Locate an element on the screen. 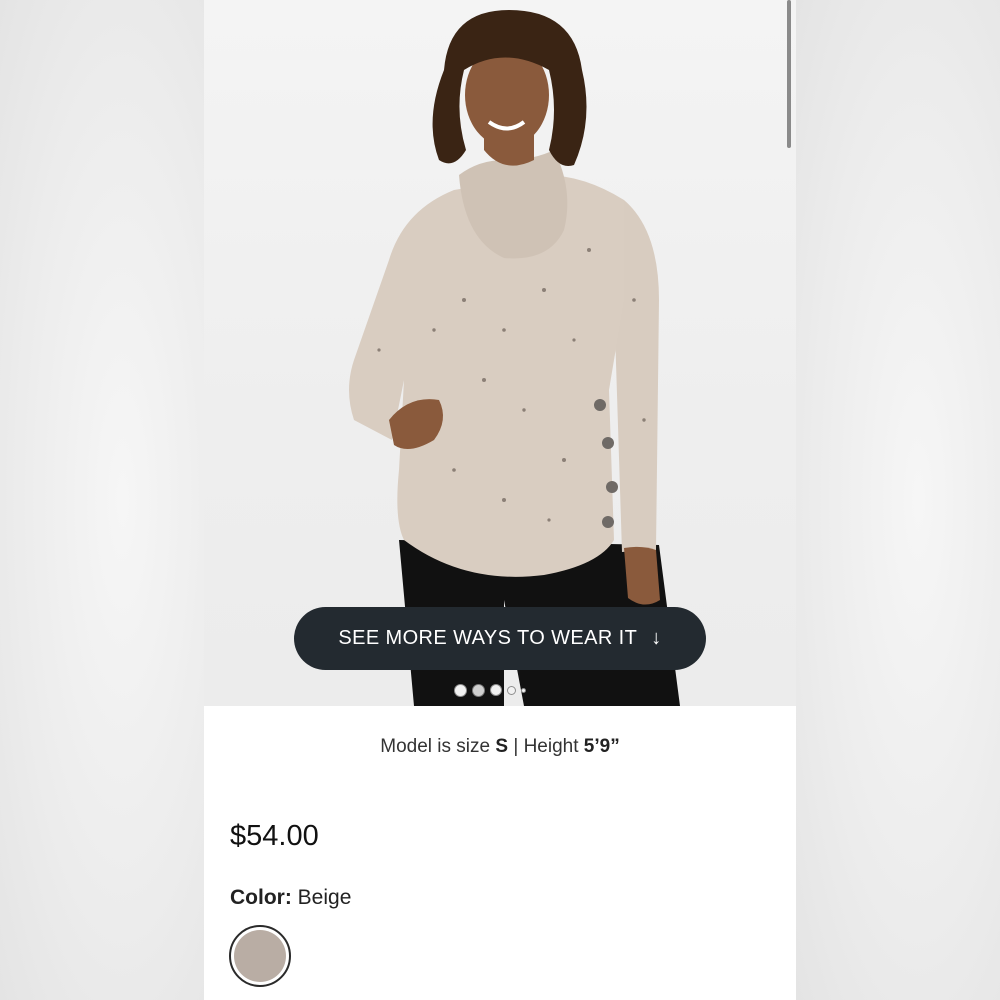 The width and height of the screenshot is (1000, 1000). color-swatch-beige is located at coordinates (260, 956).